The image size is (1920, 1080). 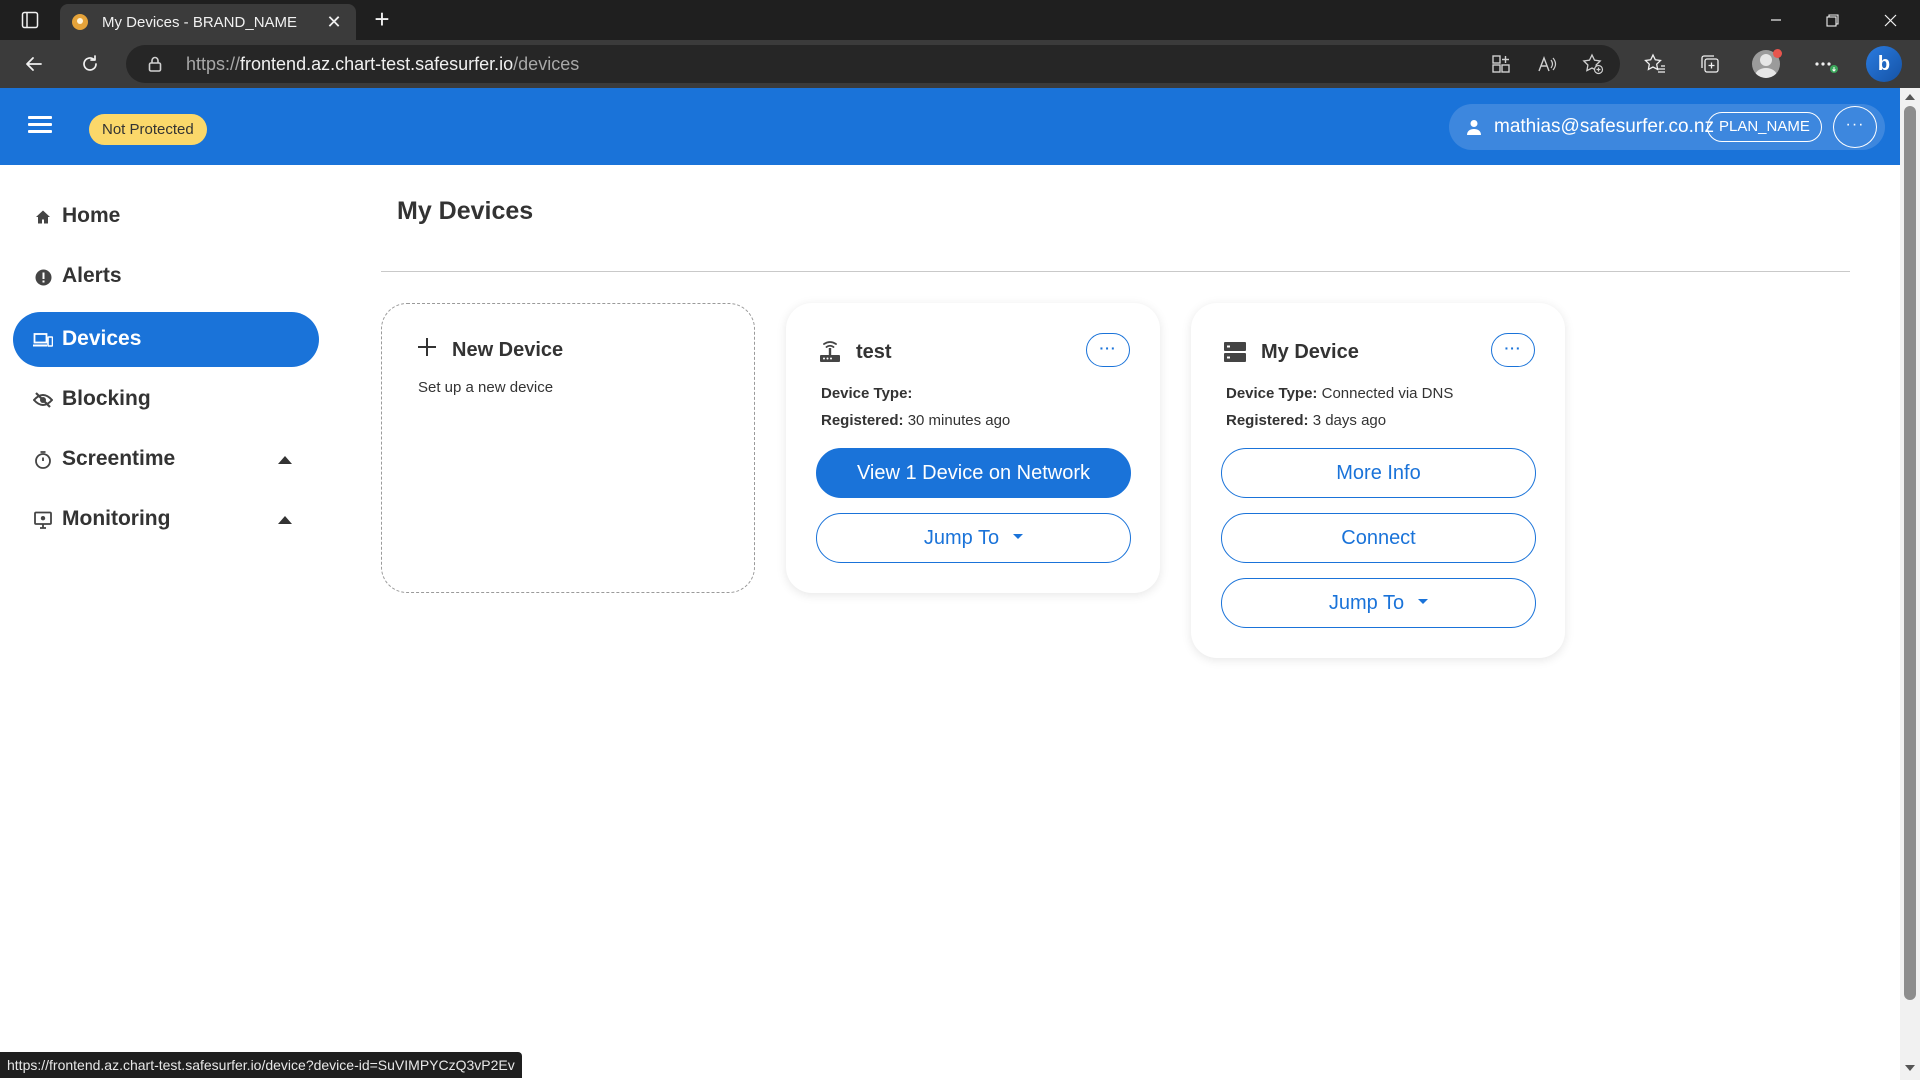 I want to click on sidebar-item-alerts: Alerts, so click(x=166, y=276).